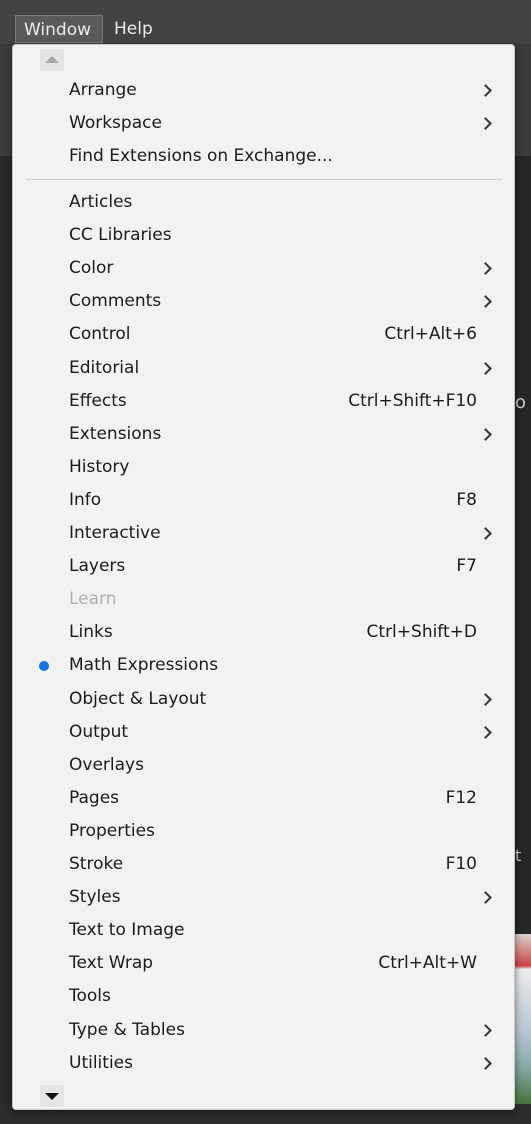 This screenshot has width=531, height=1124. What do you see at coordinates (263, 401) in the screenshot?
I see `menu-item-effects: Effects Ctrl+Shift+F10` at bounding box center [263, 401].